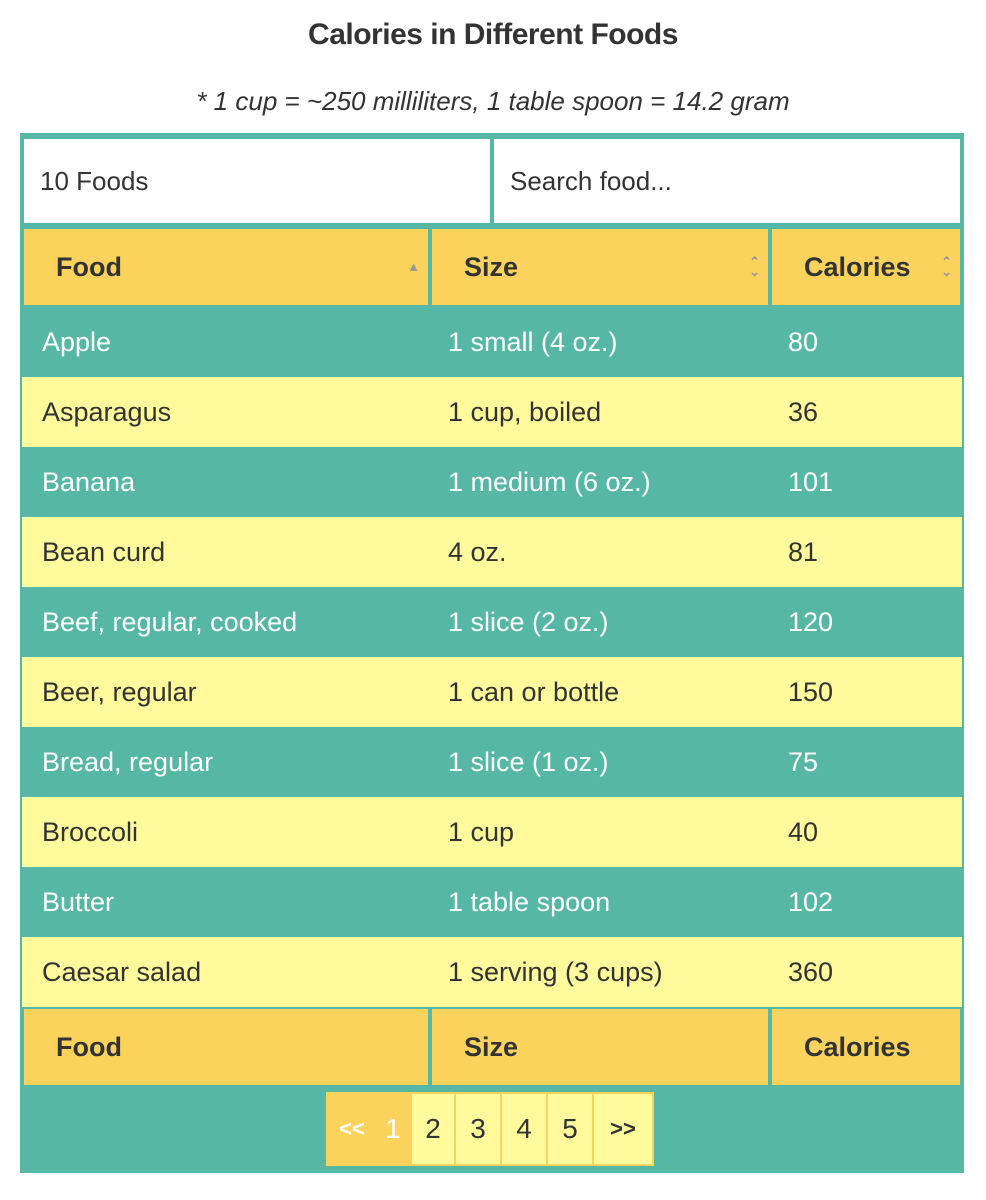 Image resolution: width=986 pixels, height=1200 pixels. What do you see at coordinates (413, 266) in the screenshot?
I see `sort-ascending-icon: ▲` at bounding box center [413, 266].